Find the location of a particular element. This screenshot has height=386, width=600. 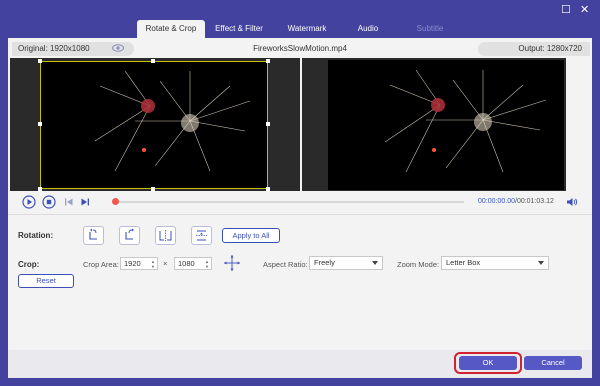

dialog-footer: OK Cancel is located at coordinates (300, 364).